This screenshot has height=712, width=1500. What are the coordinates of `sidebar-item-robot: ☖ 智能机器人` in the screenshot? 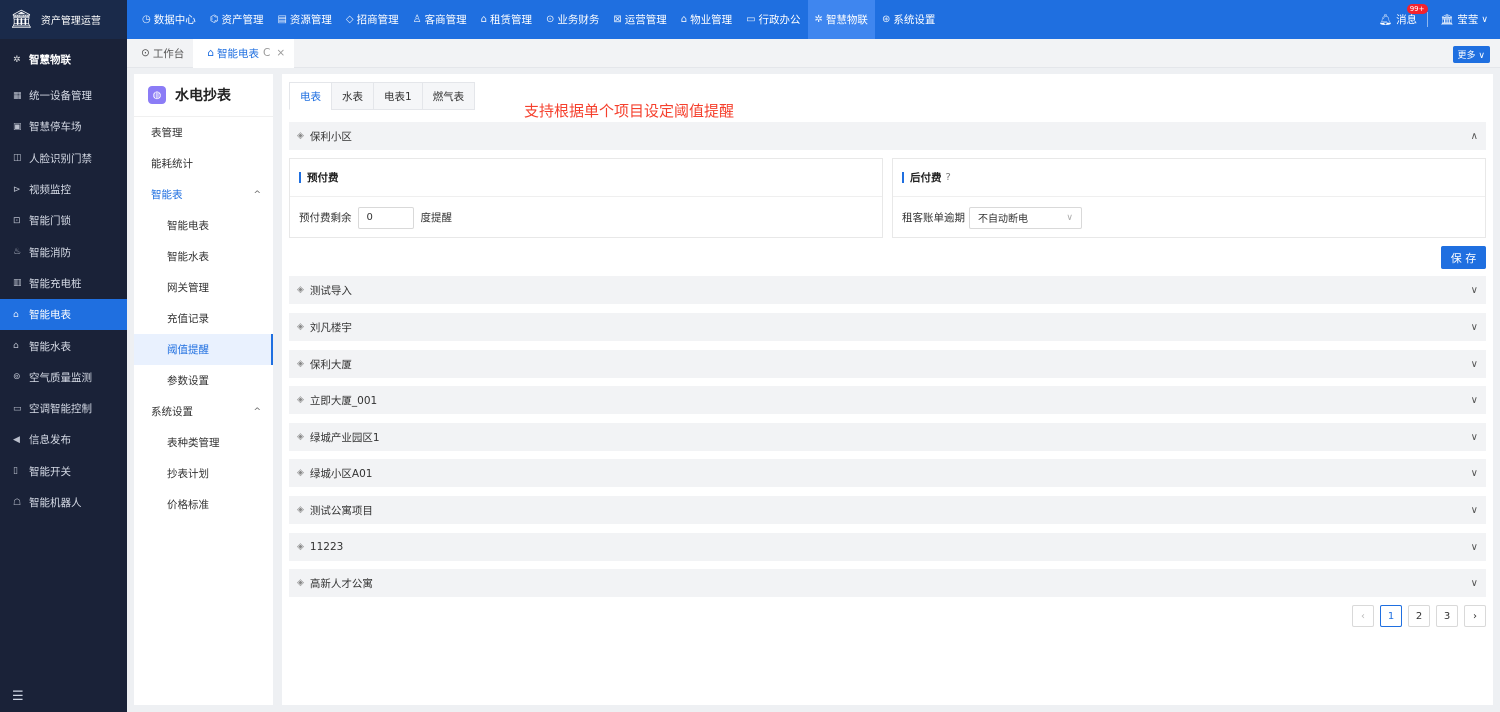 It's located at (63, 502).